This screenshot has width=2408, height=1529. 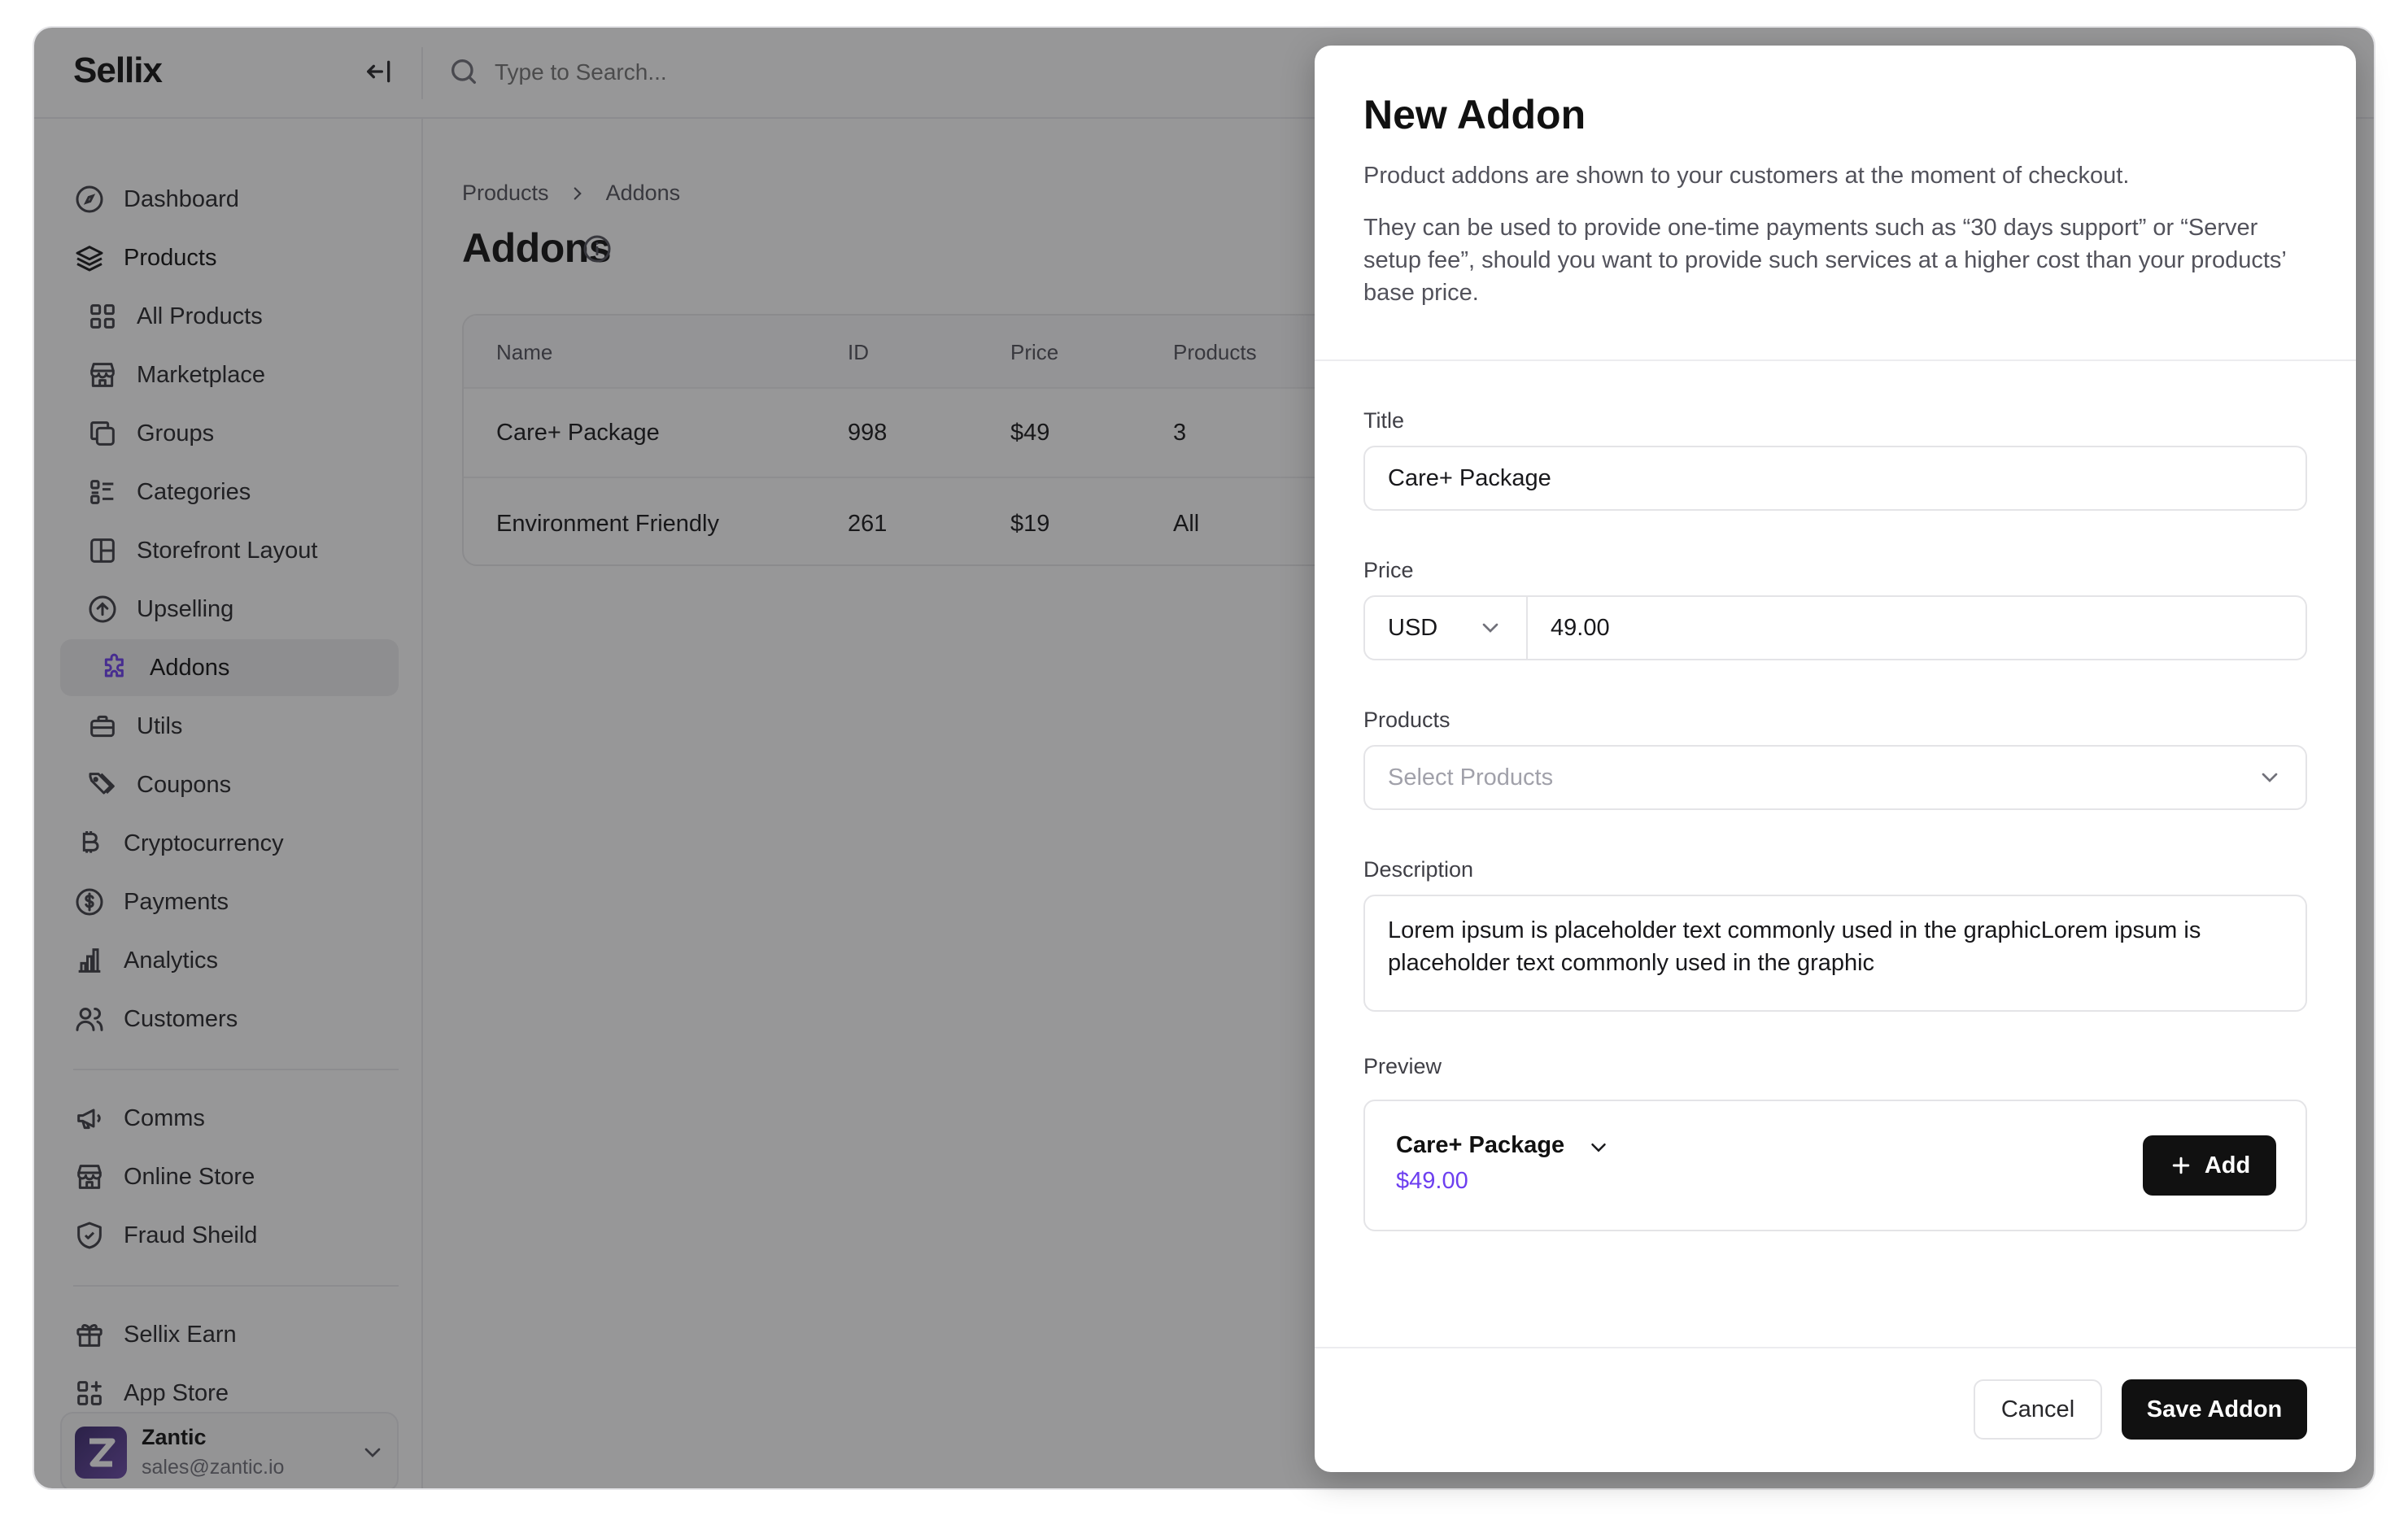 What do you see at coordinates (1835, 478) in the screenshot?
I see `title-input: Care+ Package` at bounding box center [1835, 478].